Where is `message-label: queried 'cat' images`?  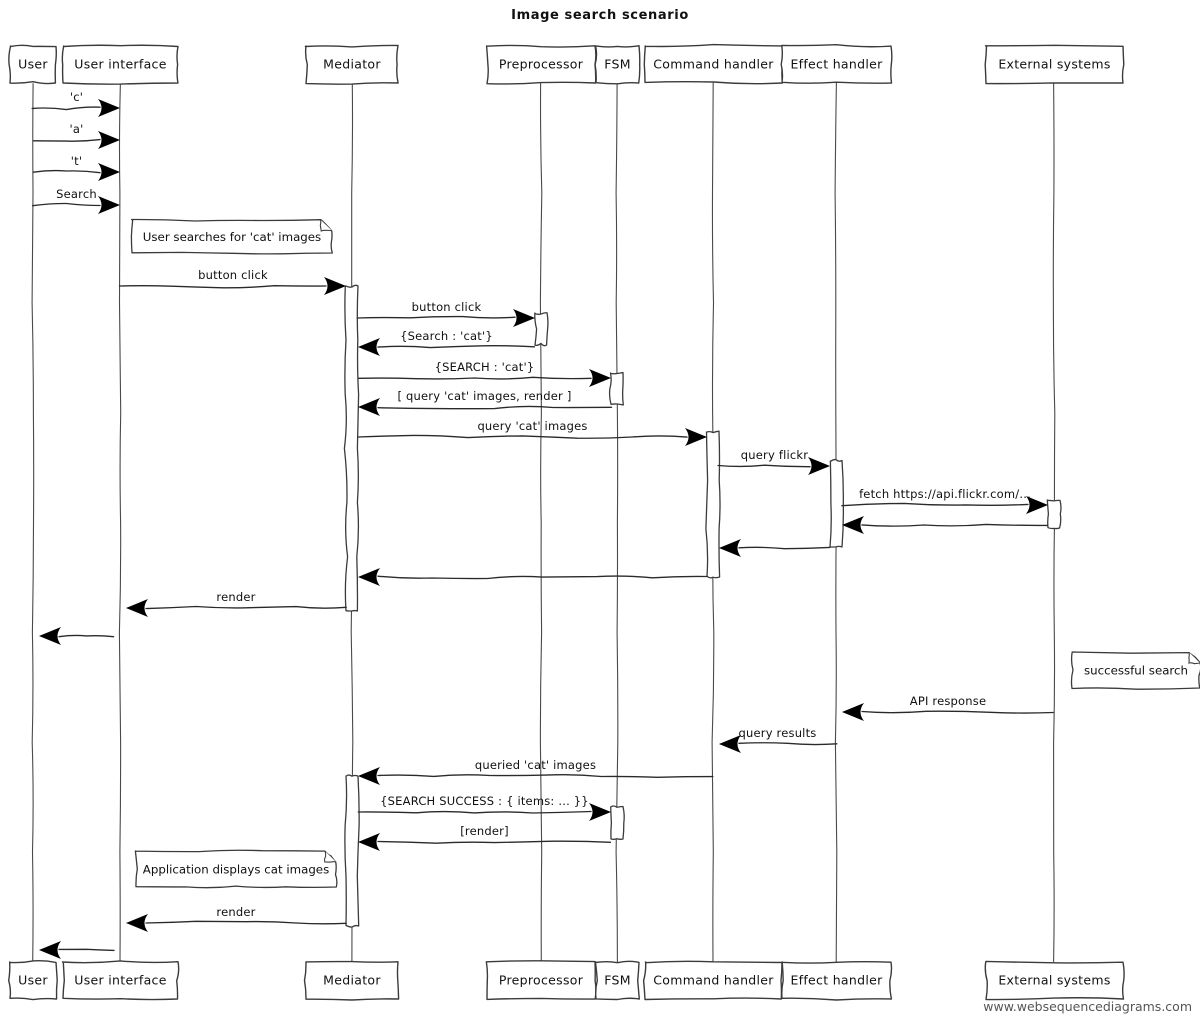
message-label: queried 'cat' images is located at coordinates (535, 765).